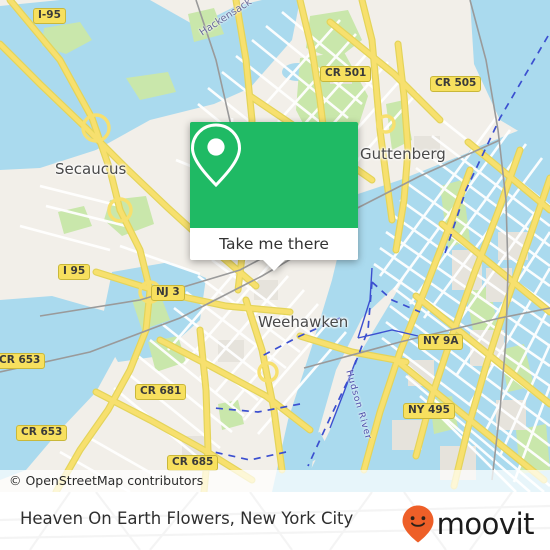 This screenshot has height=550, width=550. What do you see at coordinates (23, 361) in the screenshot?
I see `road-shield-cr653-upper: CR 653` at bounding box center [23, 361].